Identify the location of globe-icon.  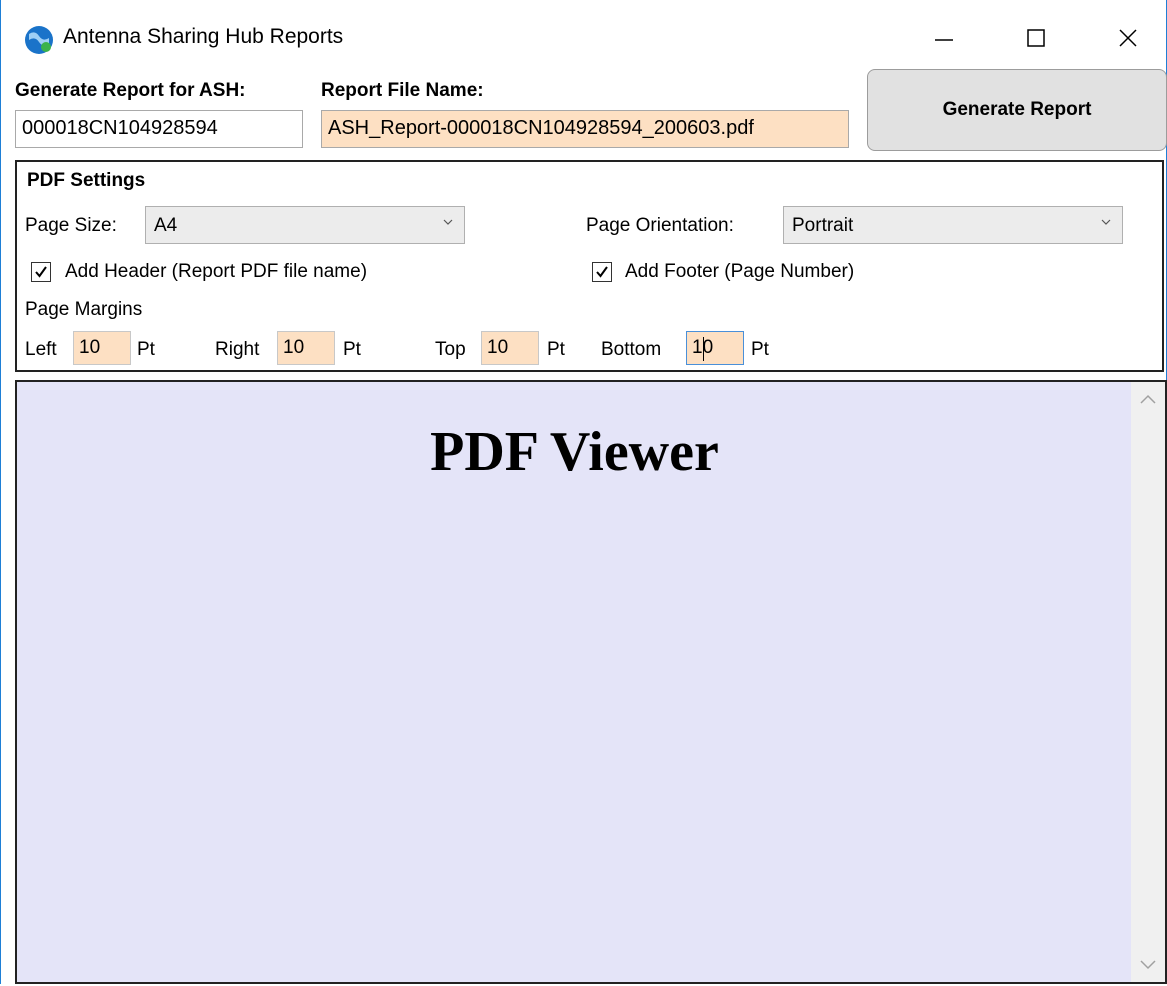
(39, 40).